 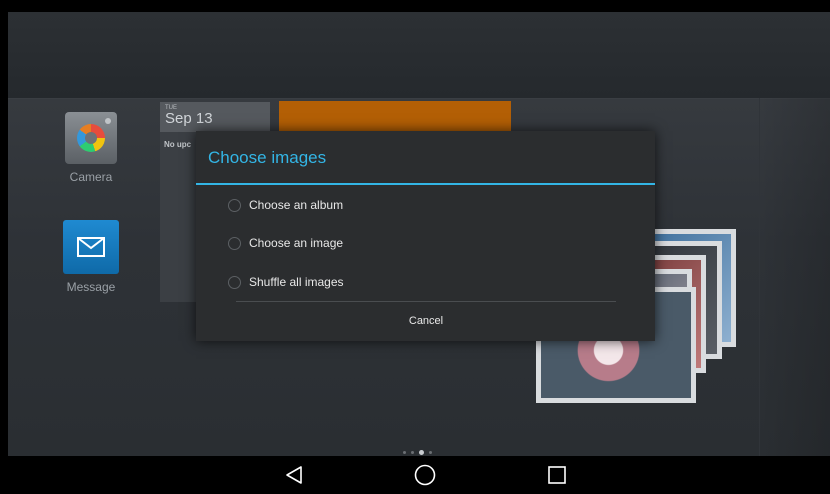 What do you see at coordinates (426, 301) in the screenshot?
I see `button-divider` at bounding box center [426, 301].